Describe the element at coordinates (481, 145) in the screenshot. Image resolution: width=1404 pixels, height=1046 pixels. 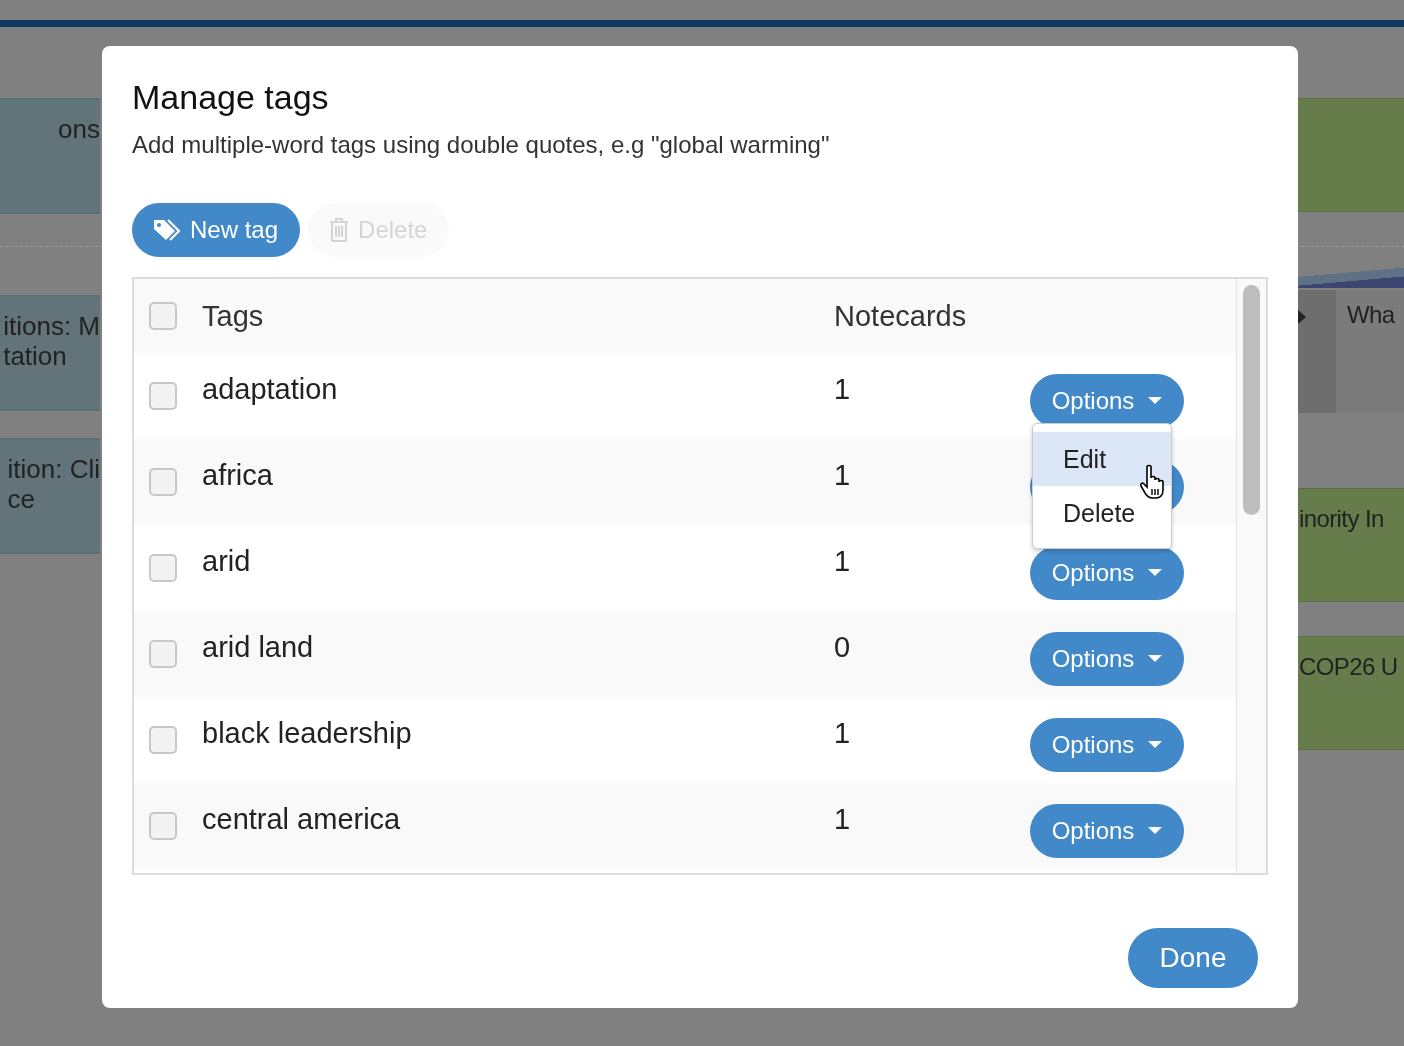
I see `dialog-subtitle: Add multiple-word tags using double quotes, e.g "global warming"` at that location.